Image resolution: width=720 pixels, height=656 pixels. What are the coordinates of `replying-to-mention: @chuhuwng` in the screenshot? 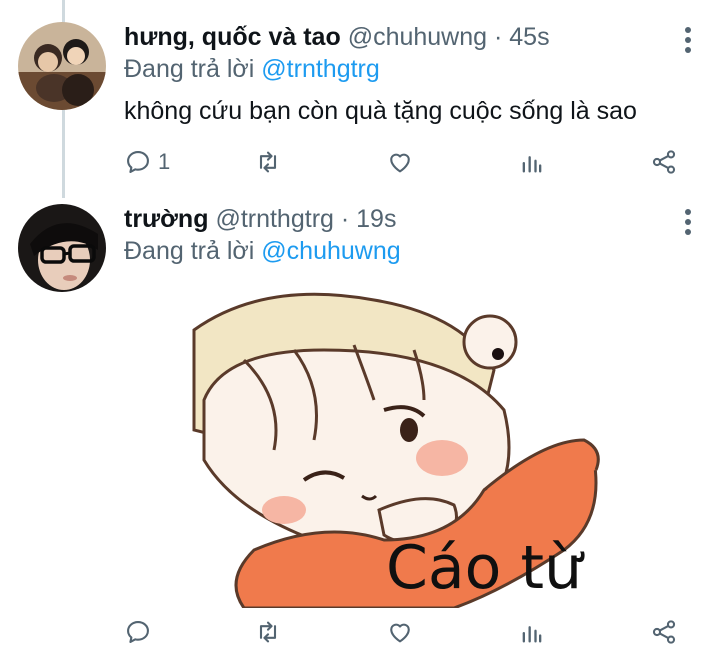 It's located at (330, 251).